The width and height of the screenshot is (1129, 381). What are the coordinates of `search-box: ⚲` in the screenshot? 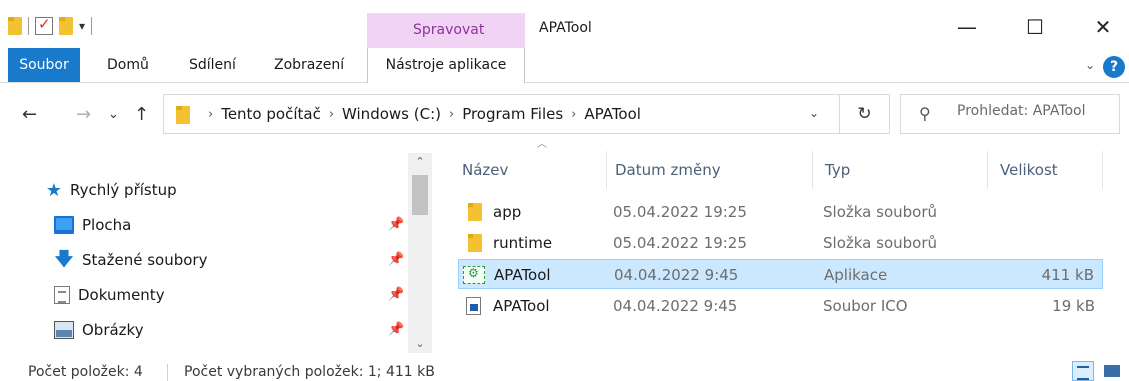 It's located at (1010, 114).